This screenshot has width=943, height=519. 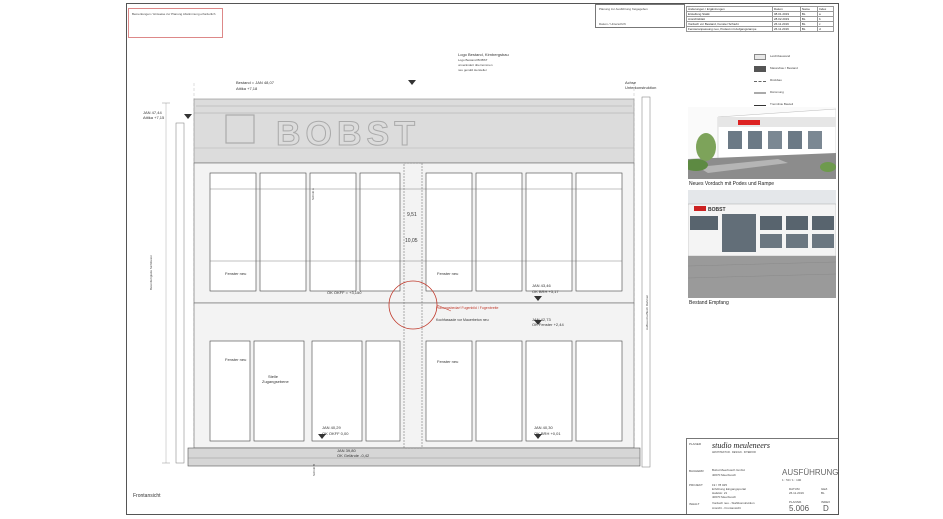 I want to click on ok-brh-001: OK BRH +0,01, so click(x=547, y=433).